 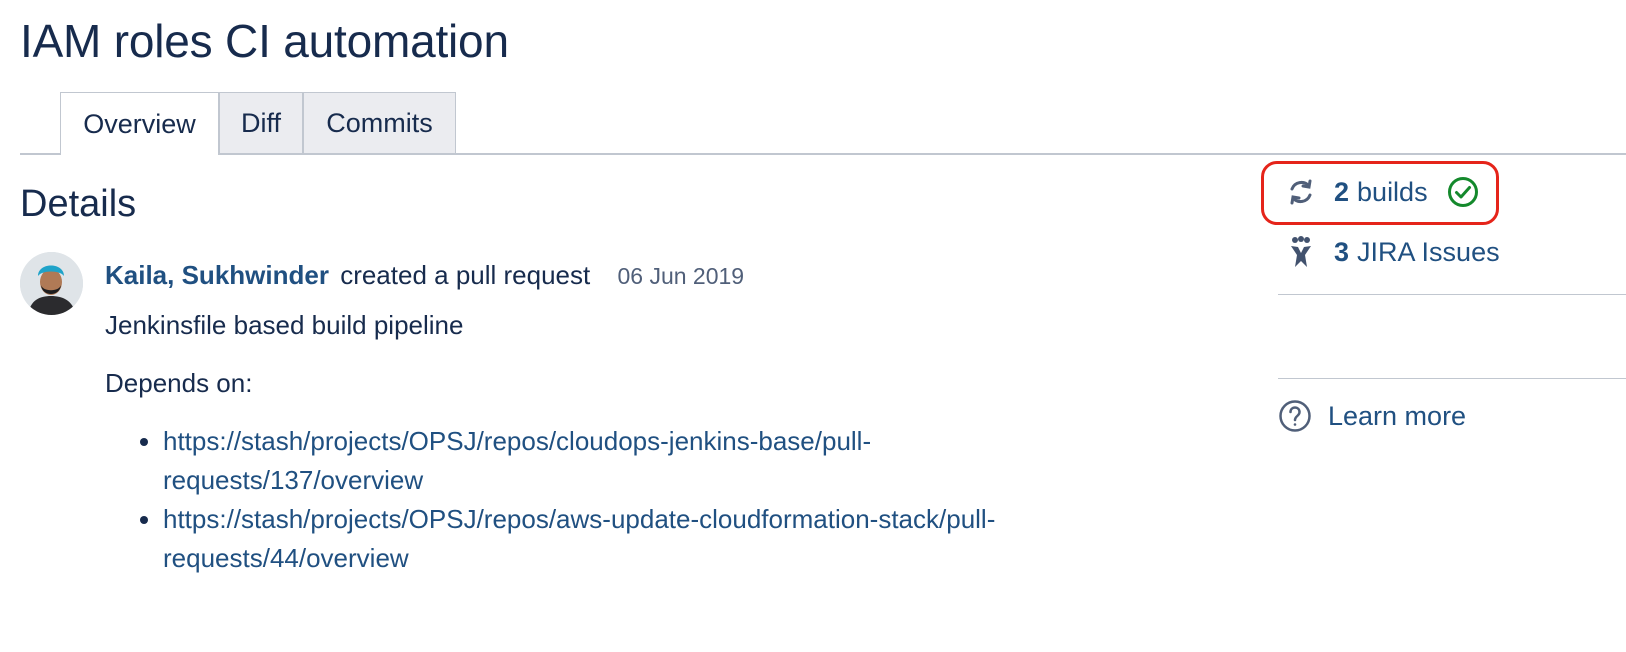 What do you see at coordinates (179, 383) in the screenshot?
I see `depends-label: Depends on:` at bounding box center [179, 383].